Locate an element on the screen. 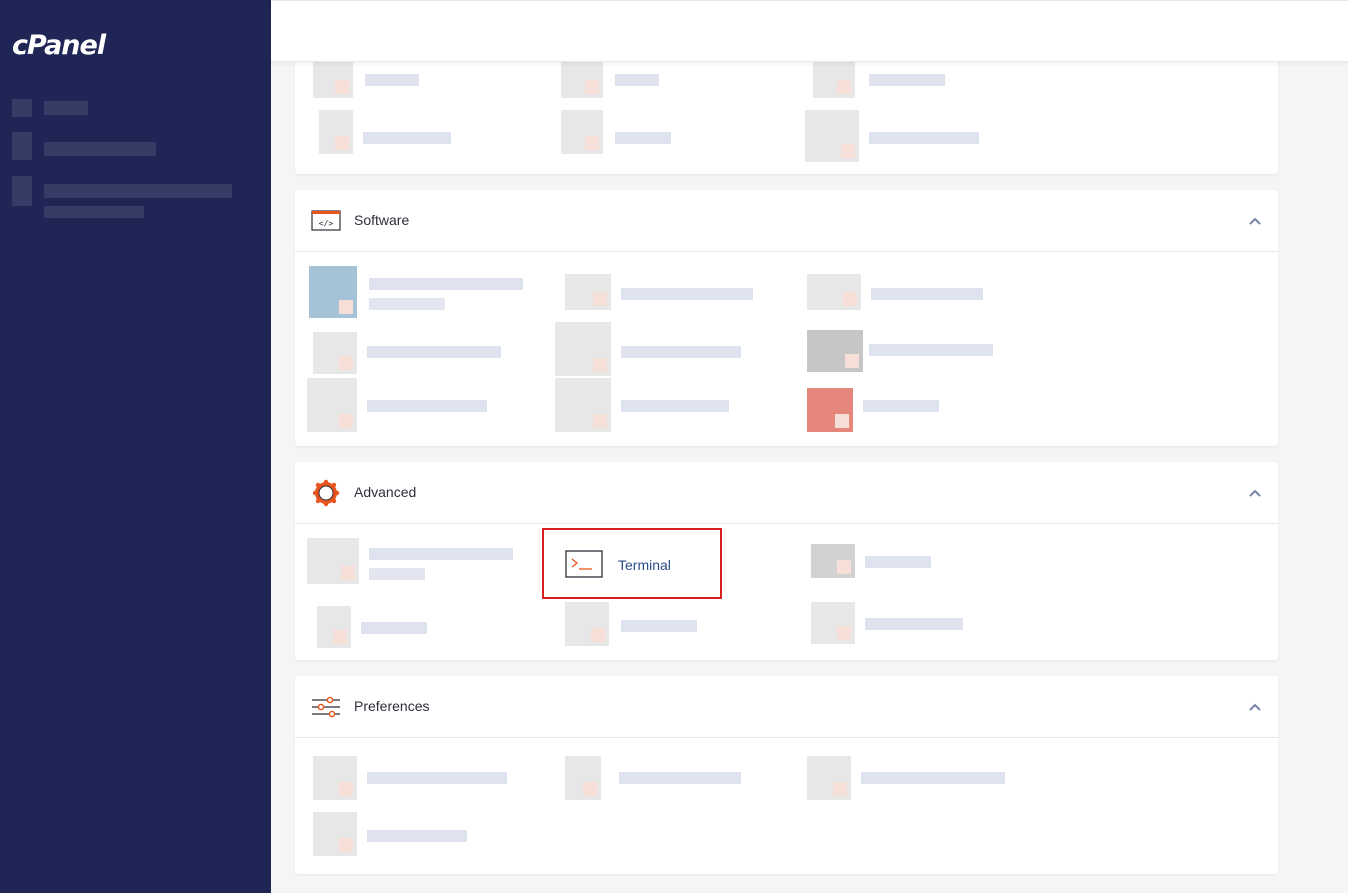 The width and height of the screenshot is (1348, 893). top-bar is located at coordinates (809, 31).